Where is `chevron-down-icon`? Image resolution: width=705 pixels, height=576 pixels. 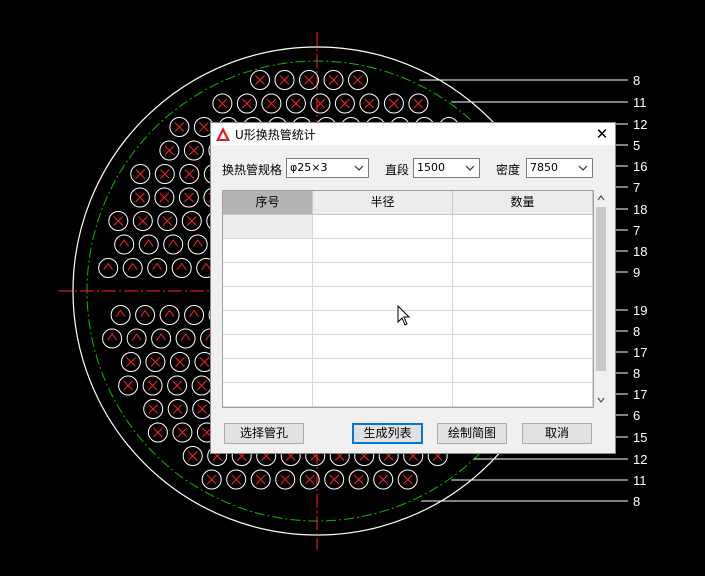
chevron-down-icon is located at coordinates (583, 168).